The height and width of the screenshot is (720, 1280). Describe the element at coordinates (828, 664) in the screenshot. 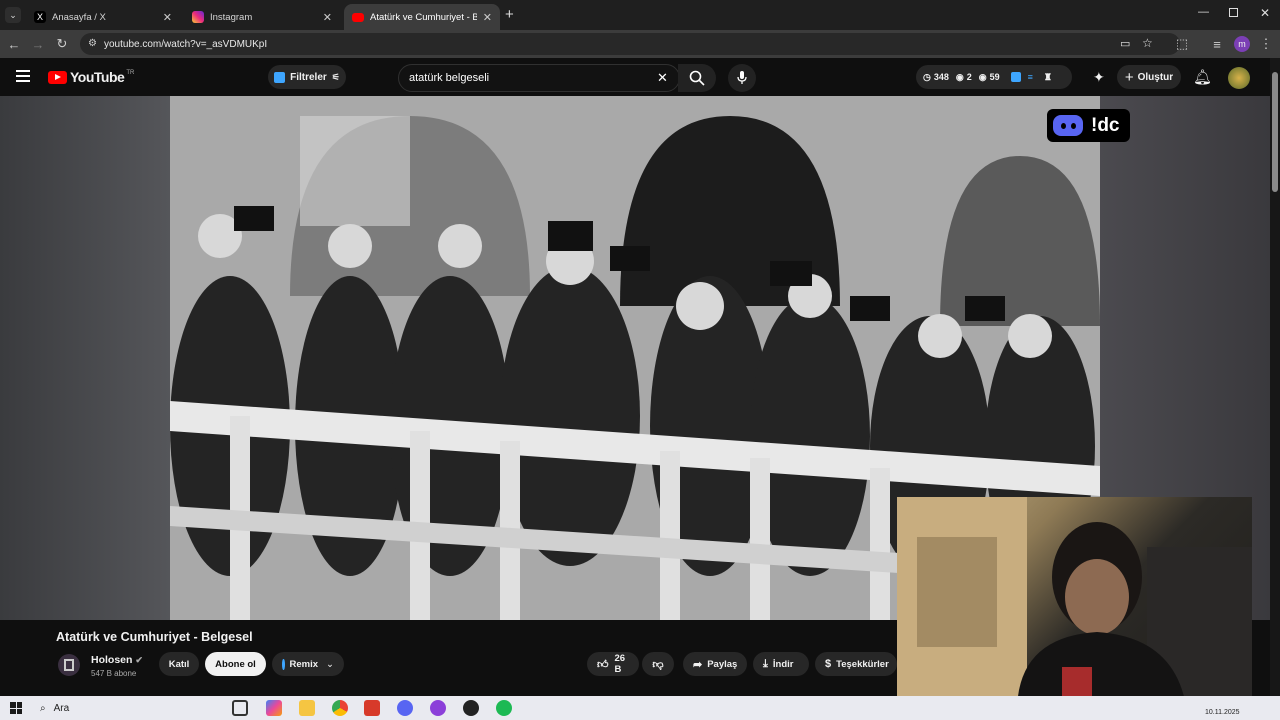

I see `thanks-icon: $` at that location.